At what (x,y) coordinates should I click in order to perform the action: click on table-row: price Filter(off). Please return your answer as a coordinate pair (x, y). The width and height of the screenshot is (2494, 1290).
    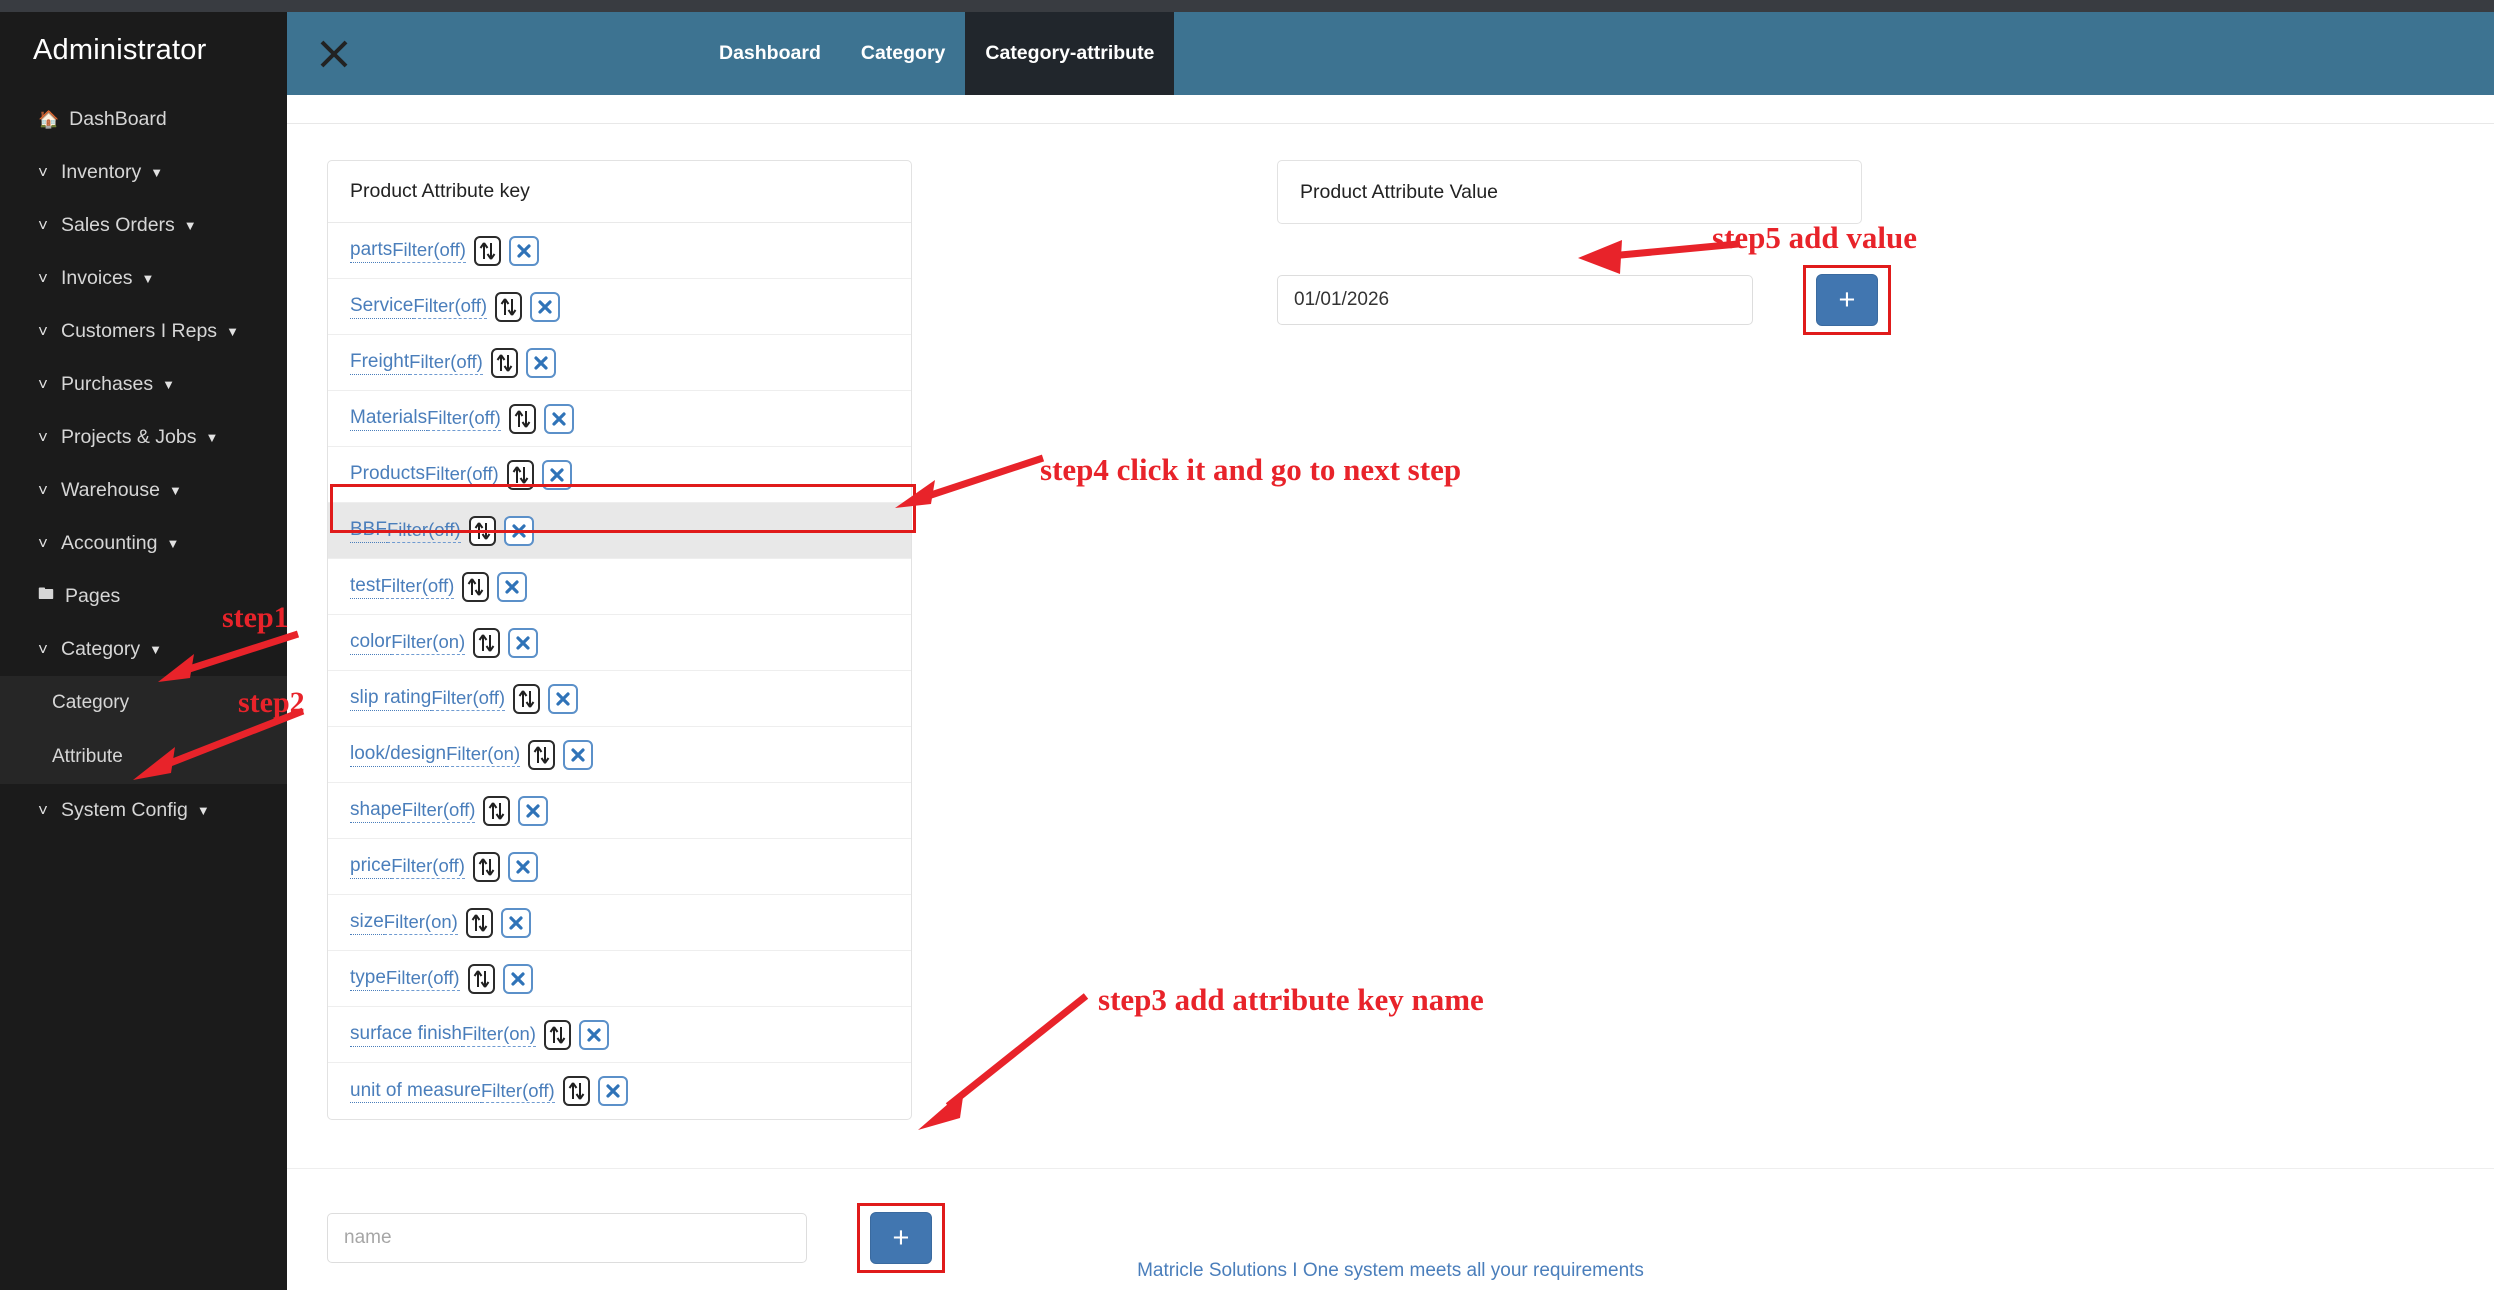
    Looking at the image, I should click on (619, 867).